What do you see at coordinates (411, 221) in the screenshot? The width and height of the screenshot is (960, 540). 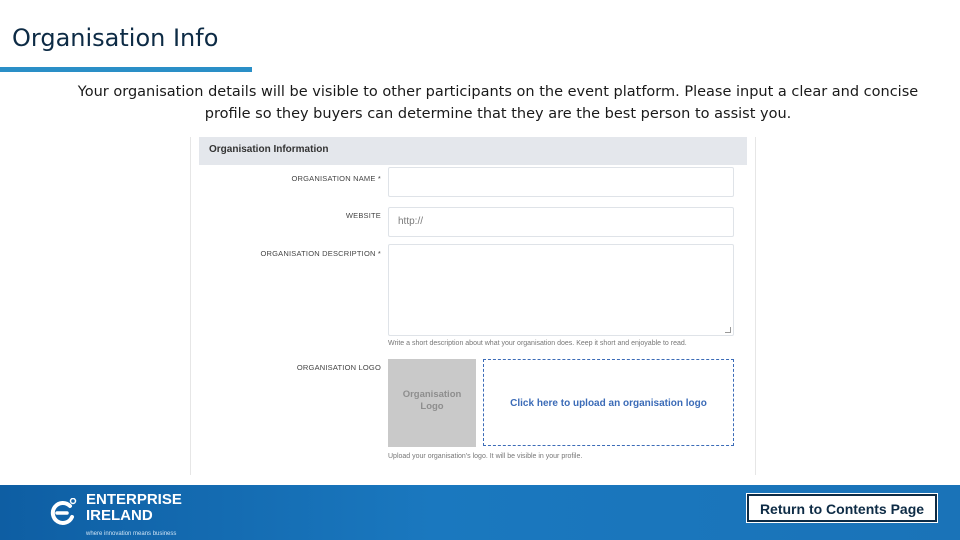 I see `website-placeholder: http://` at bounding box center [411, 221].